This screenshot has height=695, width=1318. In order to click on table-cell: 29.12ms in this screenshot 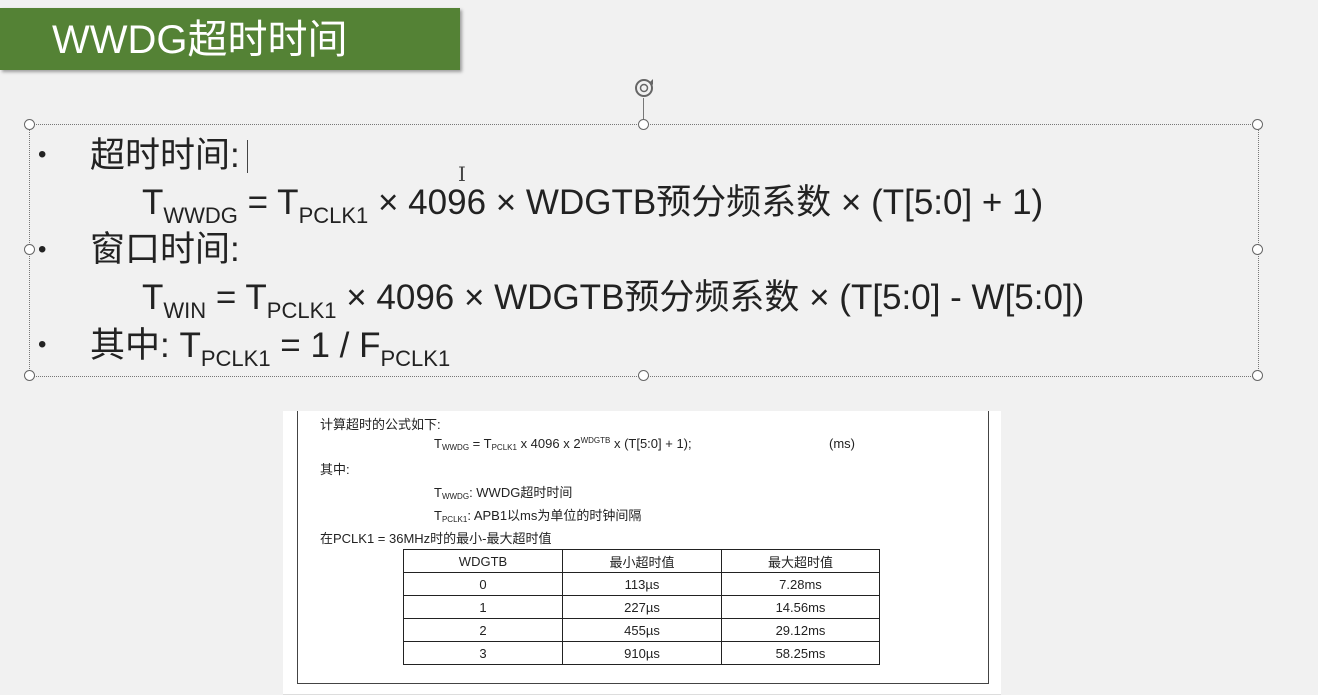, I will do `click(800, 630)`.